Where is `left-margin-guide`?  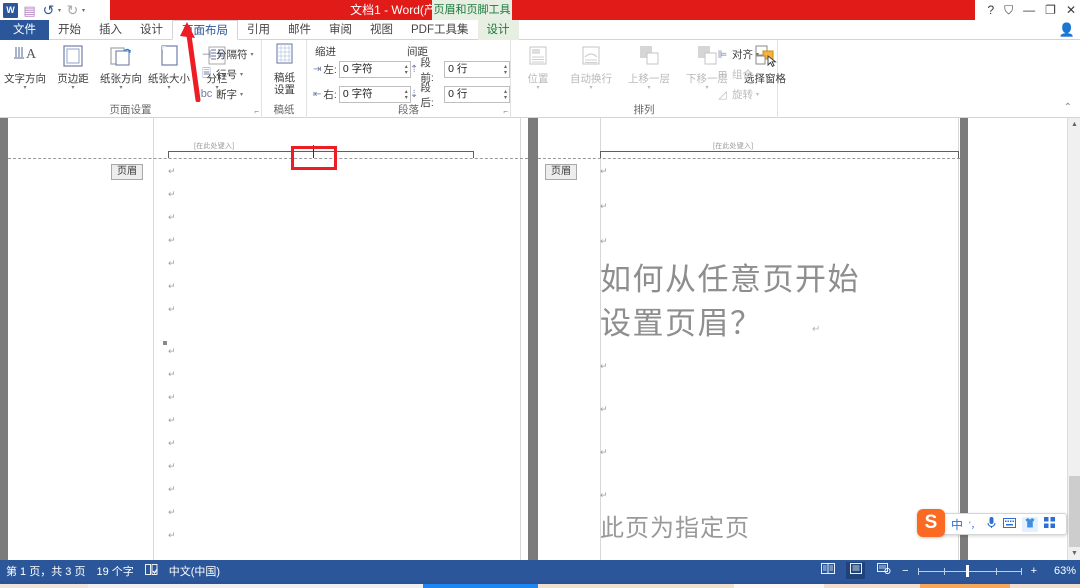
left-margin-guide is located at coordinates (153, 339).